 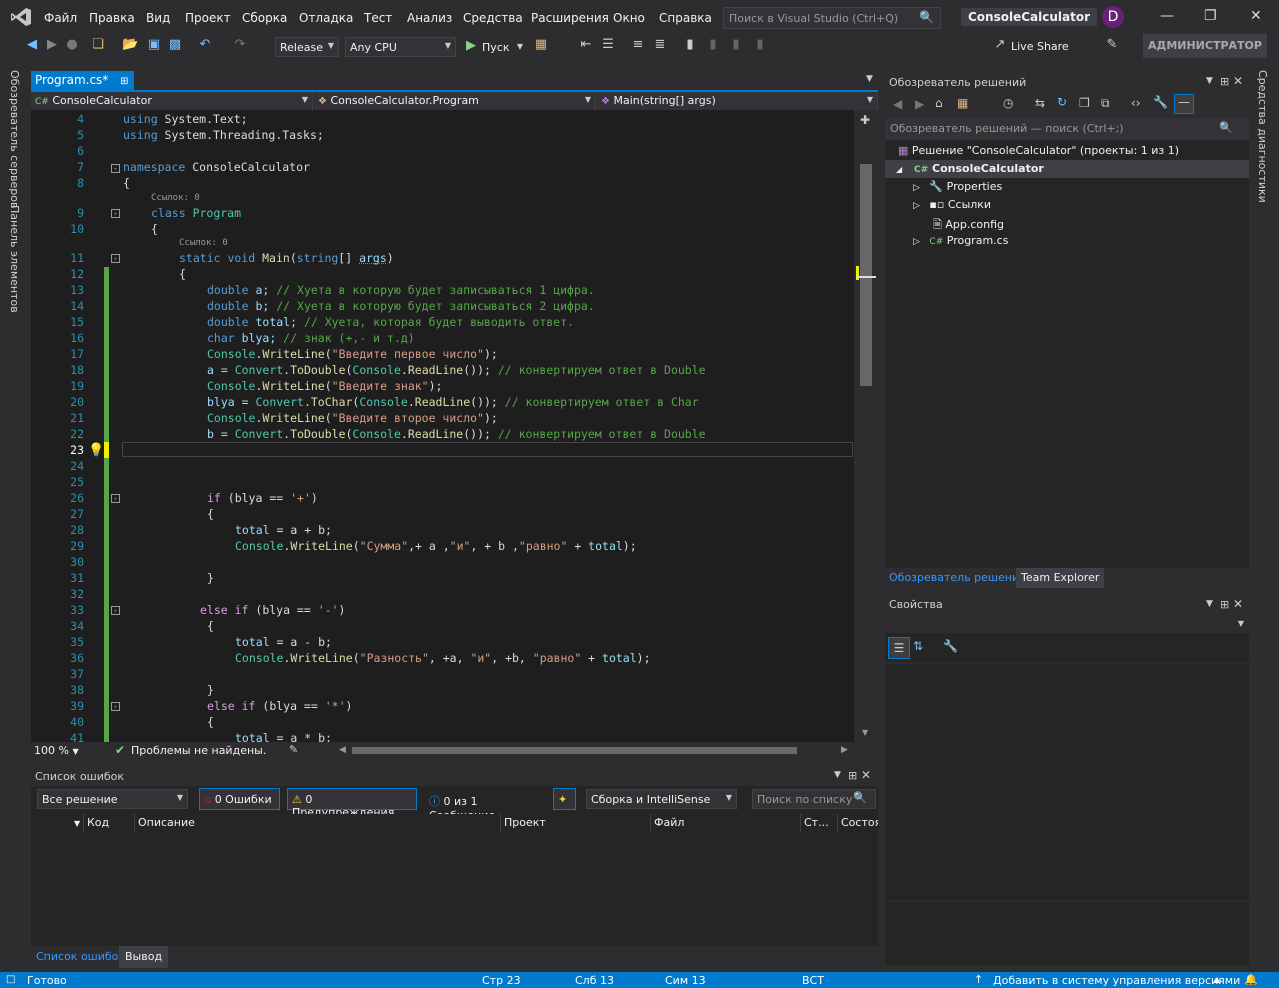 I want to click on pin-icon: ⊞, so click(x=124, y=81).